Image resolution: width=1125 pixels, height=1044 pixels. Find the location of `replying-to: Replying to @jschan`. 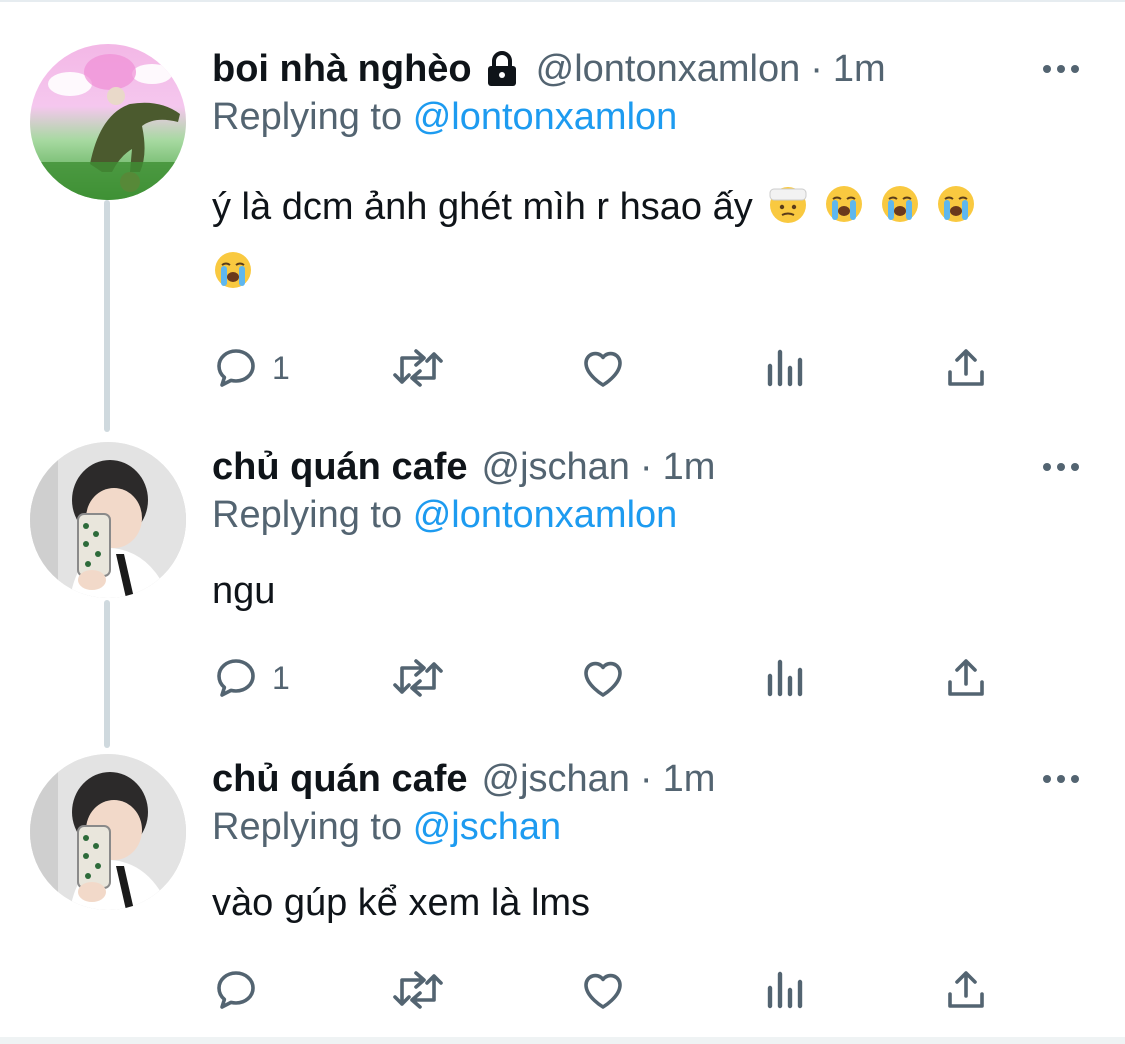

replying-to: Replying to @jschan is located at coordinates (386, 827).